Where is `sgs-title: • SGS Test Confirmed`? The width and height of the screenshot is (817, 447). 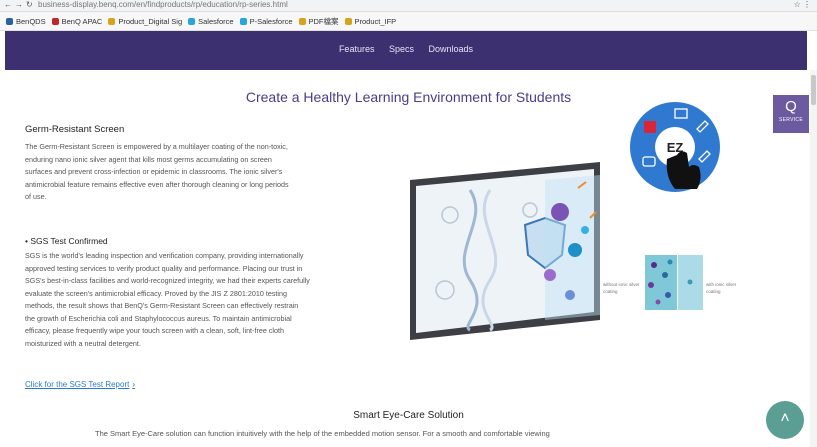 sgs-title: • SGS Test Confirmed is located at coordinates (66, 241).